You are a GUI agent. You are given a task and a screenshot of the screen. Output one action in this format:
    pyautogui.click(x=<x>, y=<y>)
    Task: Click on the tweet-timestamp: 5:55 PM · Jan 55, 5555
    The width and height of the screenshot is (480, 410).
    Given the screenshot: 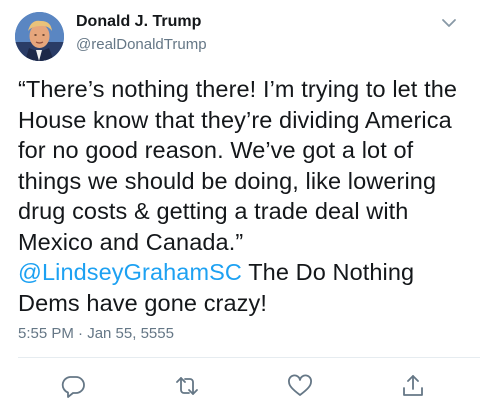 What is the action you would take?
    pyautogui.click(x=96, y=333)
    